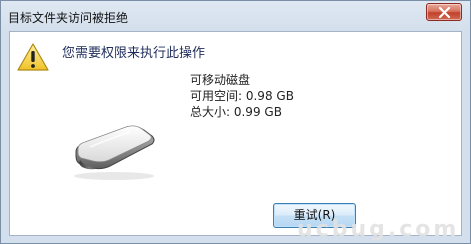 Image resolution: width=471 pixels, height=244 pixels. Describe the element at coordinates (378, 229) in the screenshot. I see `watermark-text: ucbug.com` at that location.